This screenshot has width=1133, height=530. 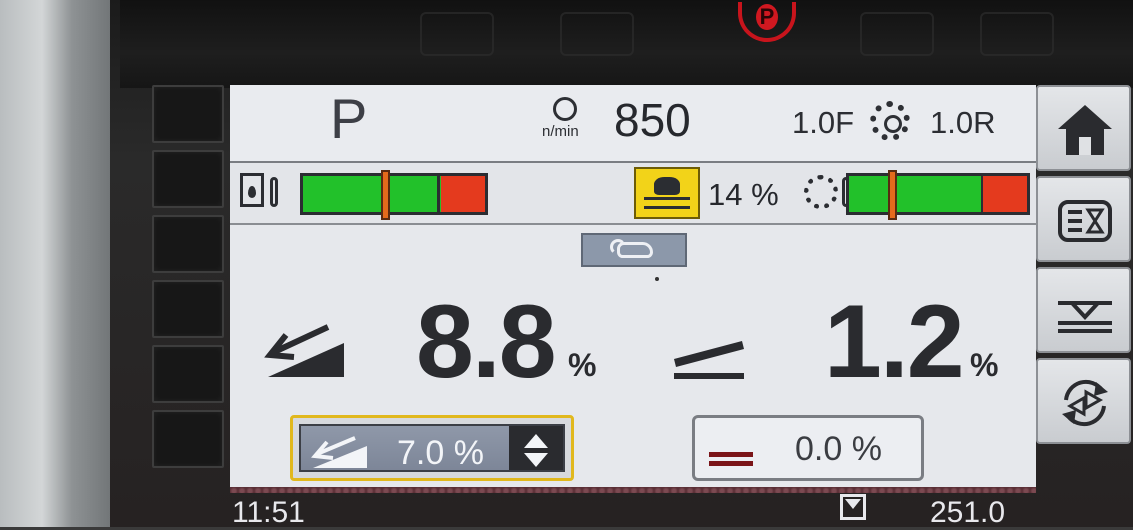 What do you see at coordinates (767, 17) in the screenshot?
I see `parking-brake-icon: P` at bounding box center [767, 17].